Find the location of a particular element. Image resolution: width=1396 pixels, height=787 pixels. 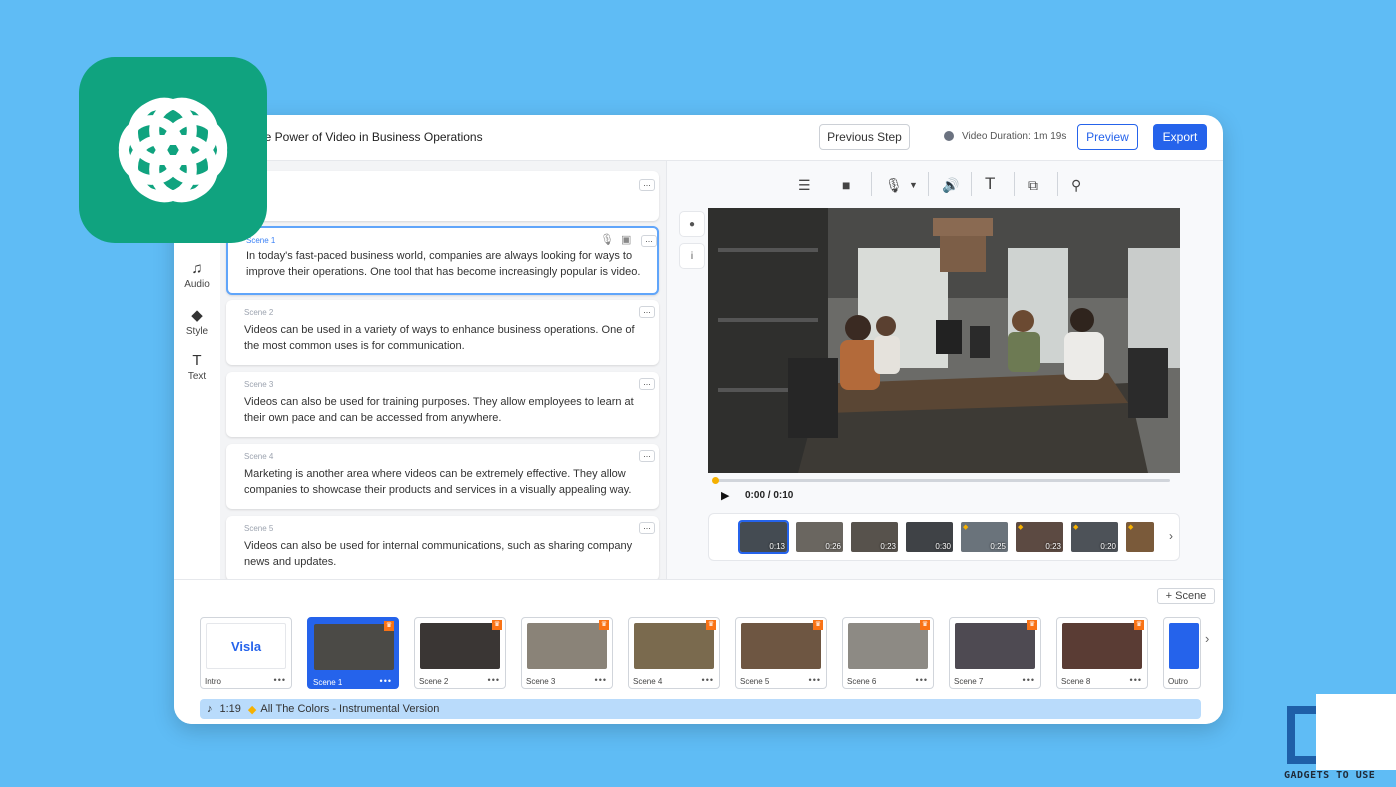

premium-icon: ♛ is located at coordinates (711, 625).